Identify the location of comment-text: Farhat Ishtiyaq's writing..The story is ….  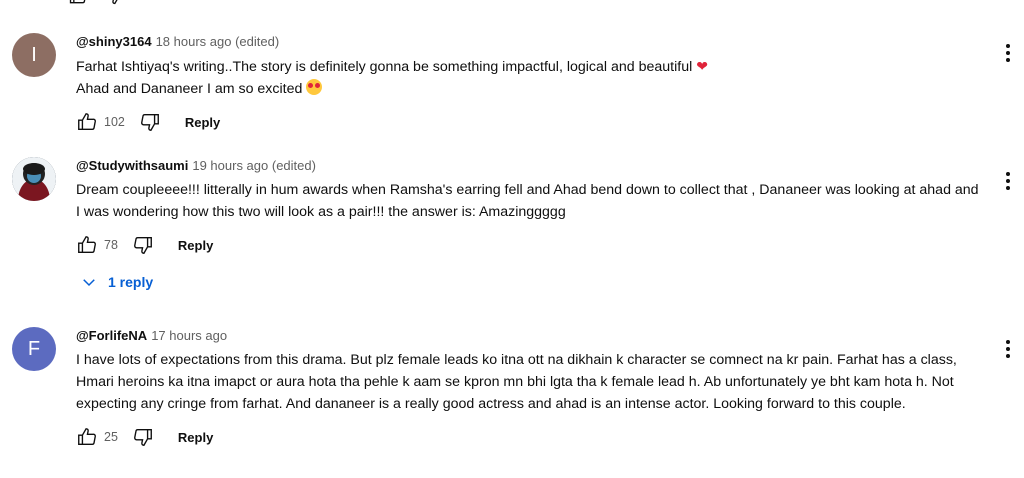
(530, 77).